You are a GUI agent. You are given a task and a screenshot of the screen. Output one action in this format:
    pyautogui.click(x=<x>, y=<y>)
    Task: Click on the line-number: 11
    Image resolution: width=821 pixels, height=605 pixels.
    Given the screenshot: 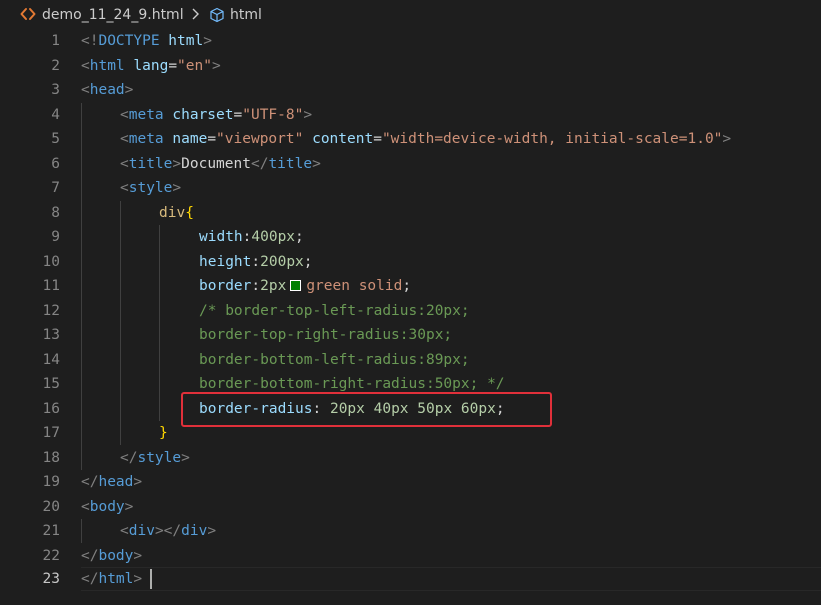 What is the action you would take?
    pyautogui.click(x=51, y=286)
    